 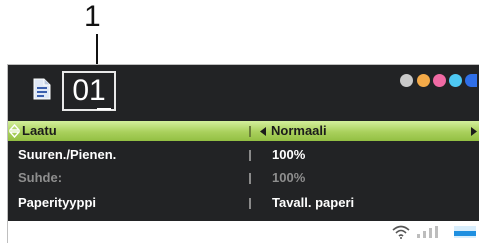 I want to click on copy-count-field: 01, so click(x=89, y=91).